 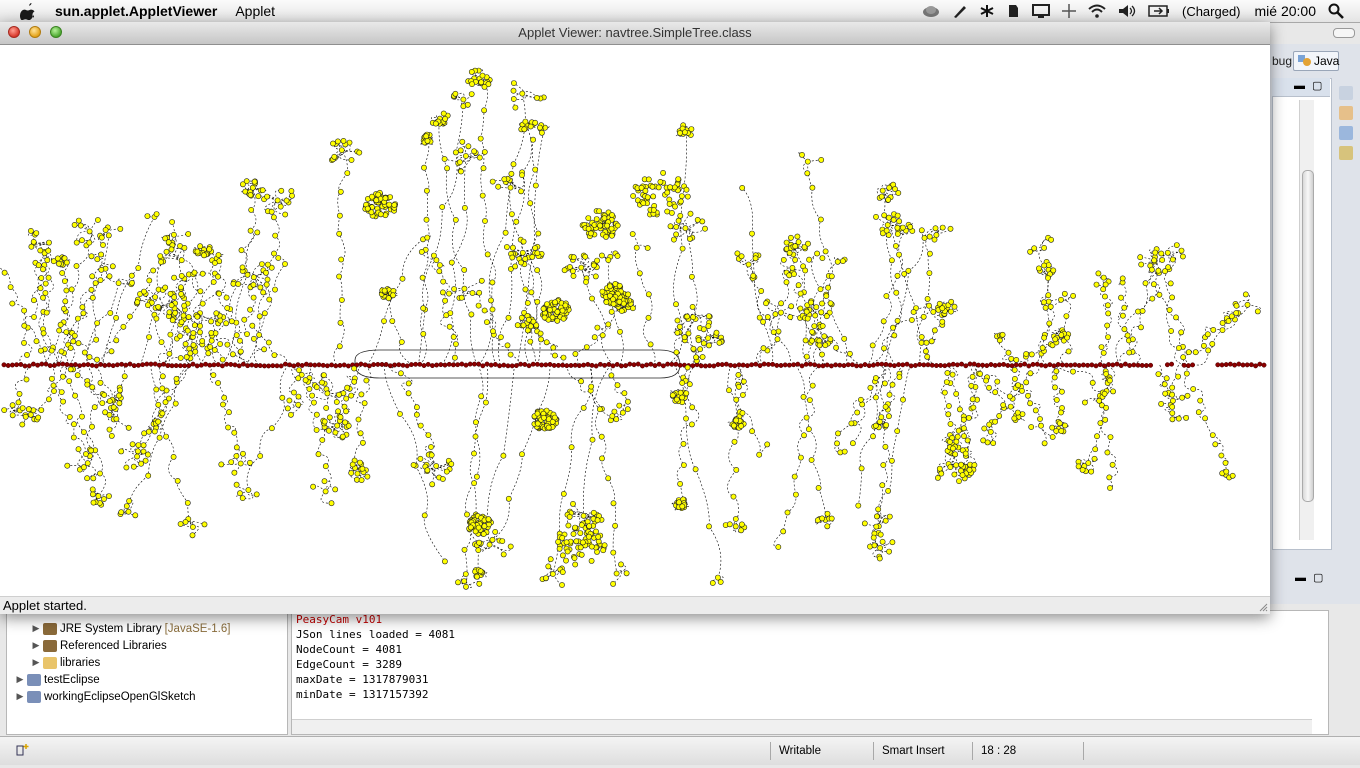 I want to click on spotlight-search-icon, so click(x=1336, y=11).